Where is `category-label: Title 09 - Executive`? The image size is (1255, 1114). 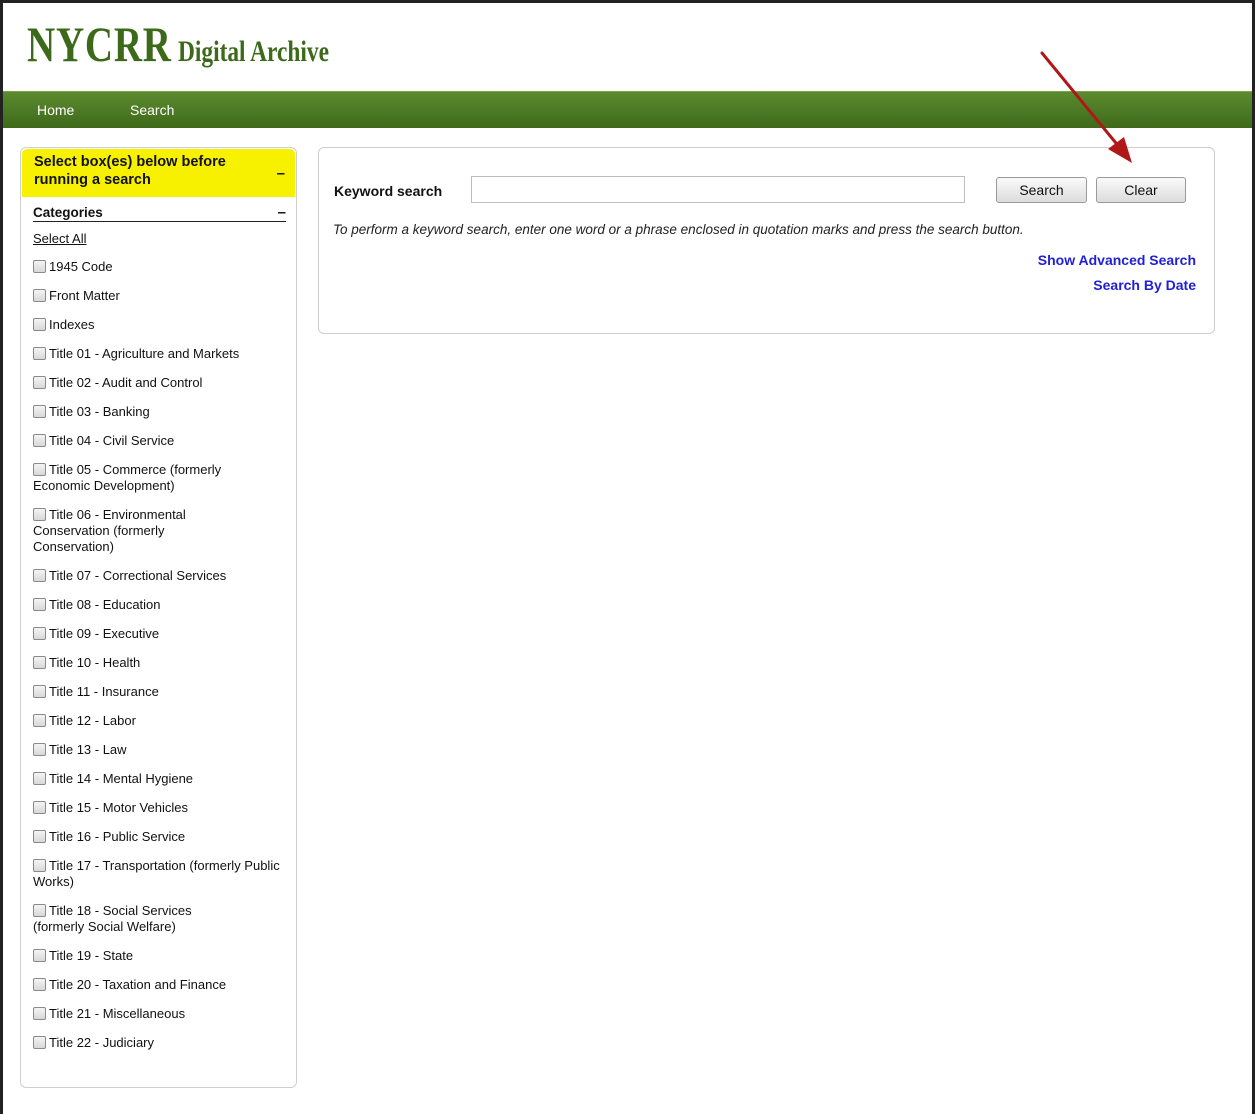 category-label: Title 09 - Executive is located at coordinates (104, 633).